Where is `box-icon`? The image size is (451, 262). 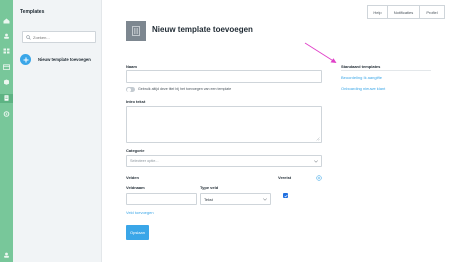 box-icon is located at coordinates (6, 82).